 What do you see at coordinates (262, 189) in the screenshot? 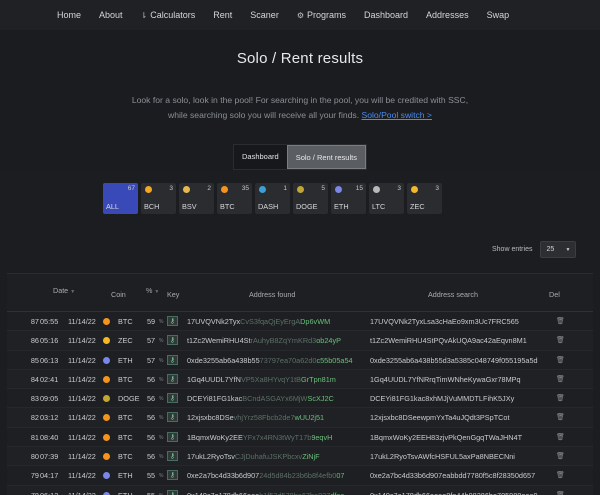
I see `dash-coin-icon` at bounding box center [262, 189].